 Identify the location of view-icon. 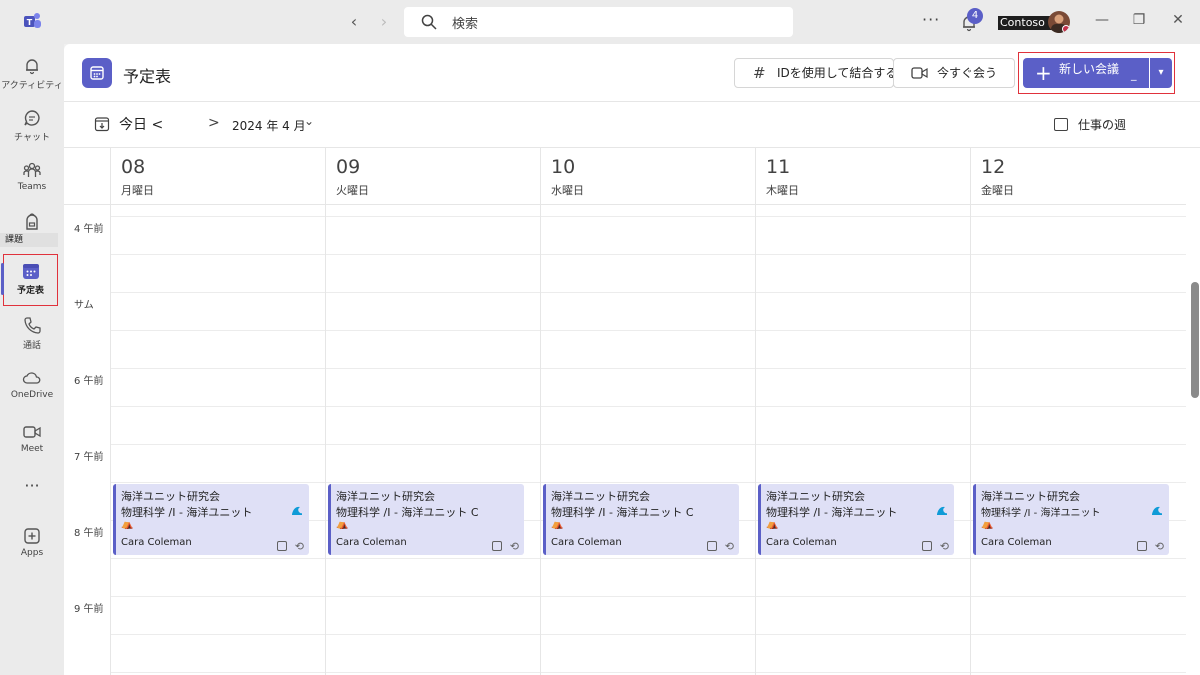
(1061, 124).